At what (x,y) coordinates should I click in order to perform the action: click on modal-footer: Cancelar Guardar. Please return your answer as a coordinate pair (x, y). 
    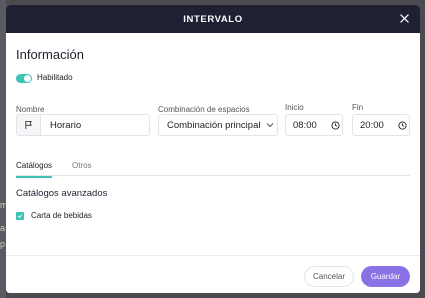
    Looking at the image, I should click on (213, 274).